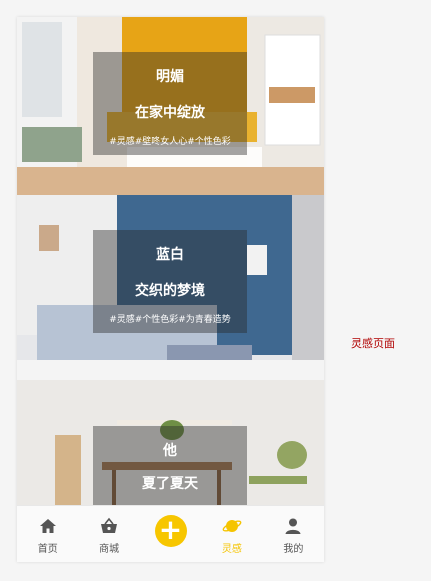 This screenshot has width=431, height=581. What do you see at coordinates (231, 549) in the screenshot?
I see `tab-inspiration-label: 灵感` at bounding box center [231, 549].